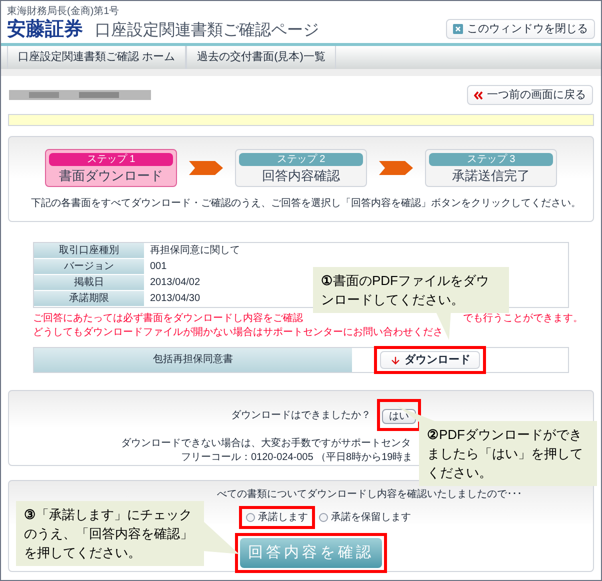 The width and height of the screenshot is (602, 581). What do you see at coordinates (411, 290) in the screenshot?
I see `callout: ①書面のPDFファイルをダウンロードしてください。` at bounding box center [411, 290].